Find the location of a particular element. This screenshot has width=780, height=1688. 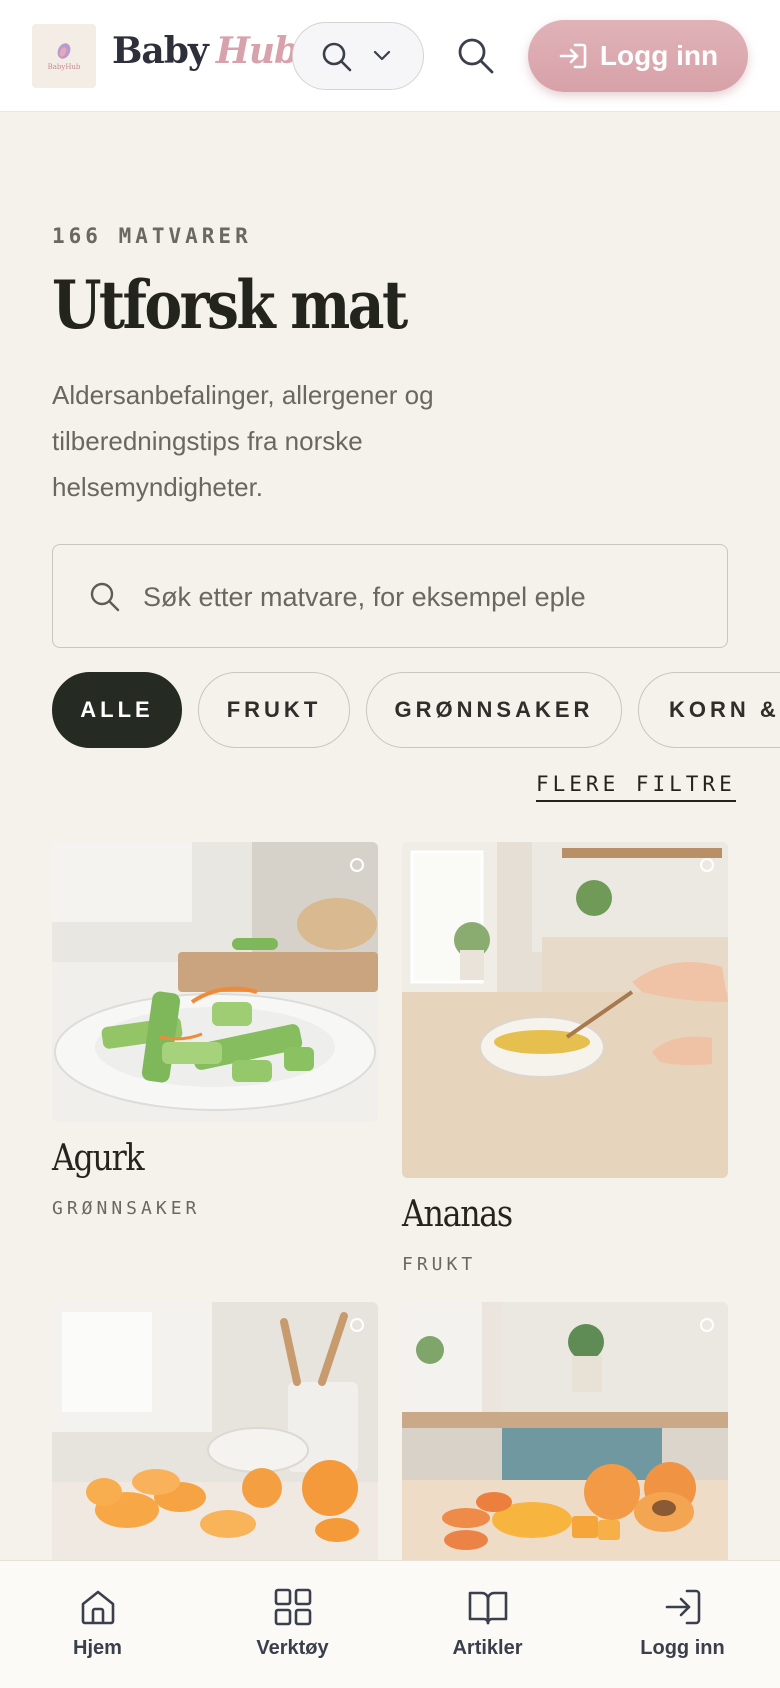

category-filter-chips: ALLE FRUKT GRØNNSAKER KORN & is located at coordinates (416, 710).